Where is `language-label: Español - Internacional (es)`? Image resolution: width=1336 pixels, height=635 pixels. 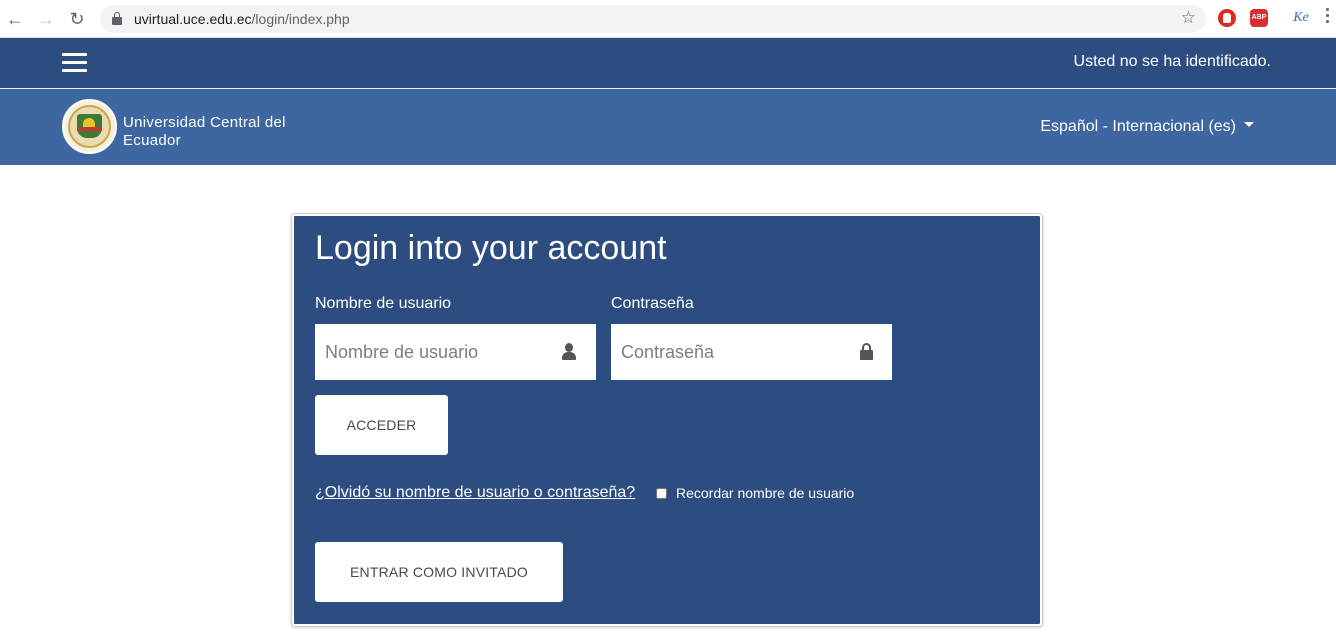 language-label: Español - Internacional (es) is located at coordinates (1138, 126).